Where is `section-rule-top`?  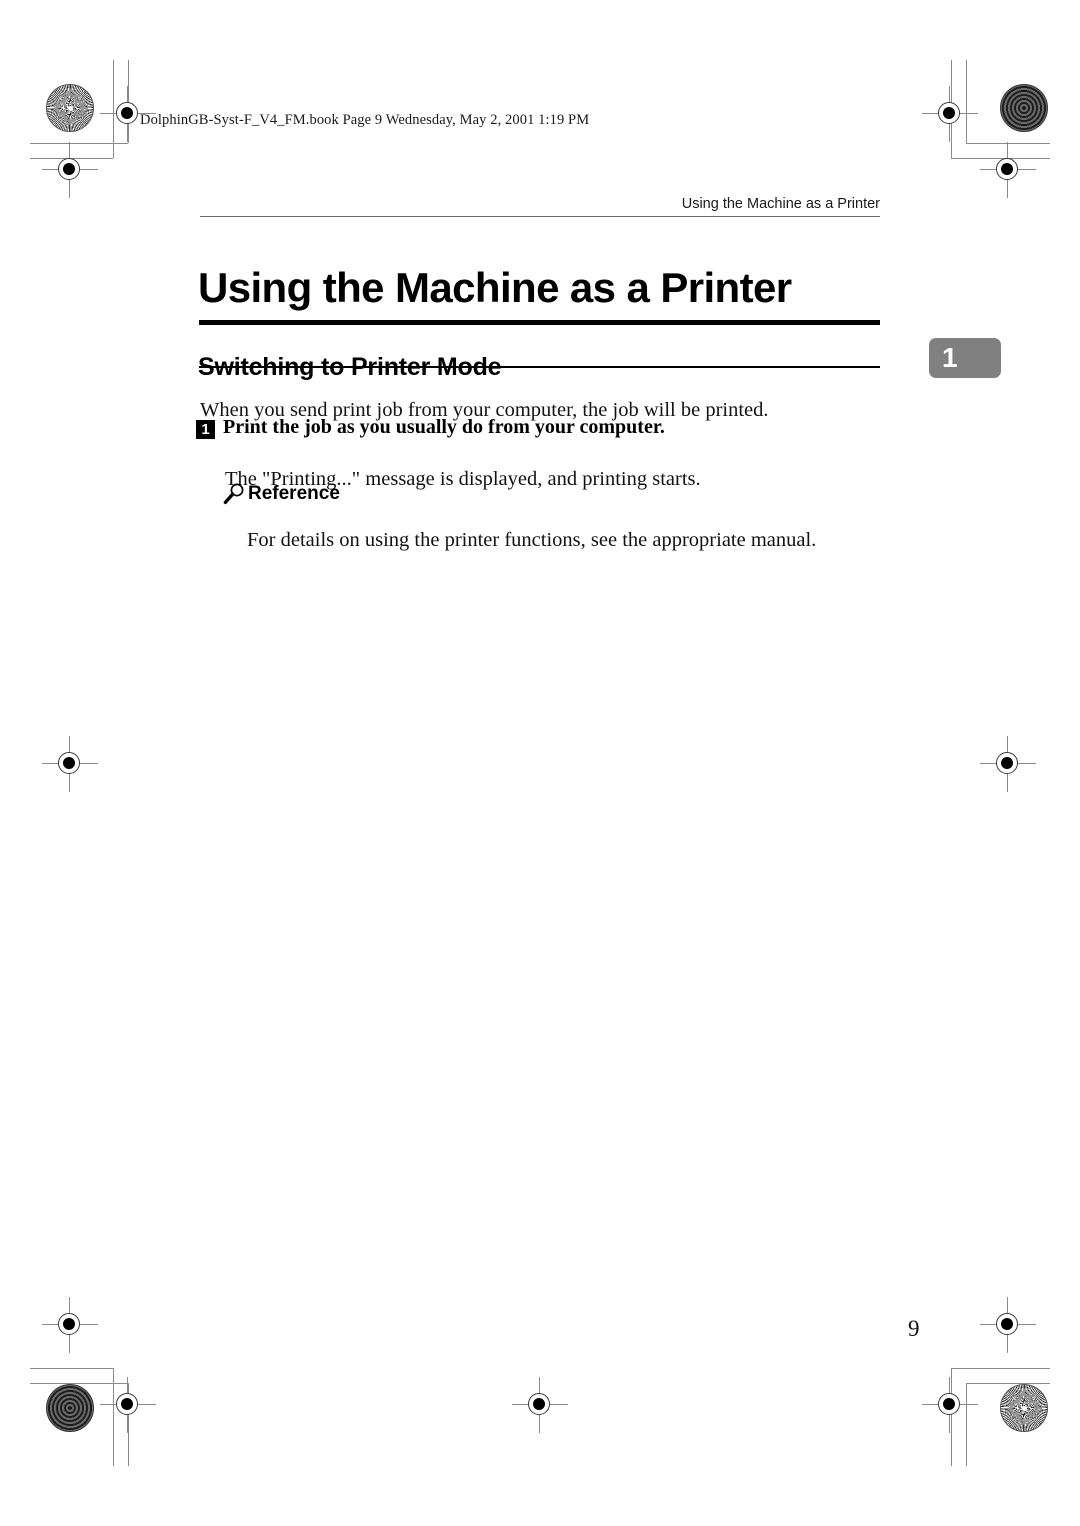
section-rule-top is located at coordinates (539, 322).